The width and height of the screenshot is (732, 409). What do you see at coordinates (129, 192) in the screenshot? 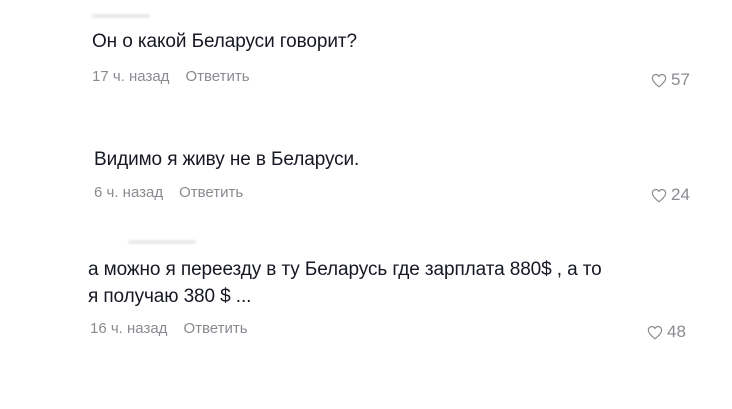
I see `comment-timestamp: 6 ч. назад` at bounding box center [129, 192].